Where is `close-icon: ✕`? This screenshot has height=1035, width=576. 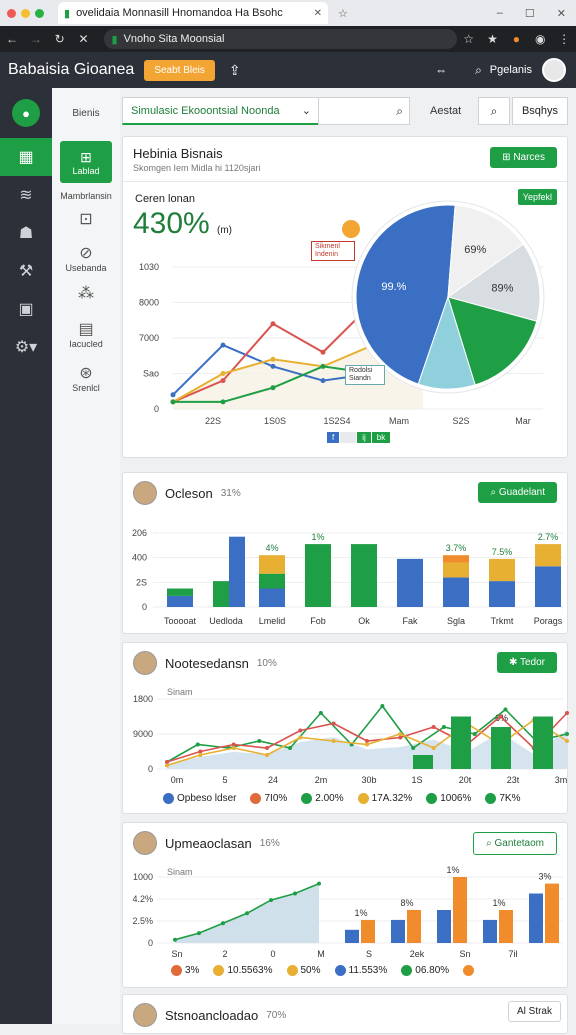 close-icon: ✕ is located at coordinates (561, 13).